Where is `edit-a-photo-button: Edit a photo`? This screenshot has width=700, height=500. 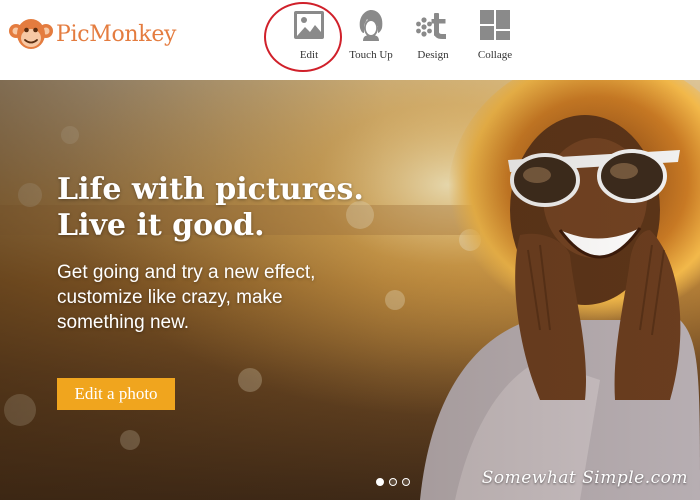 edit-a-photo-button: Edit a photo is located at coordinates (116, 394).